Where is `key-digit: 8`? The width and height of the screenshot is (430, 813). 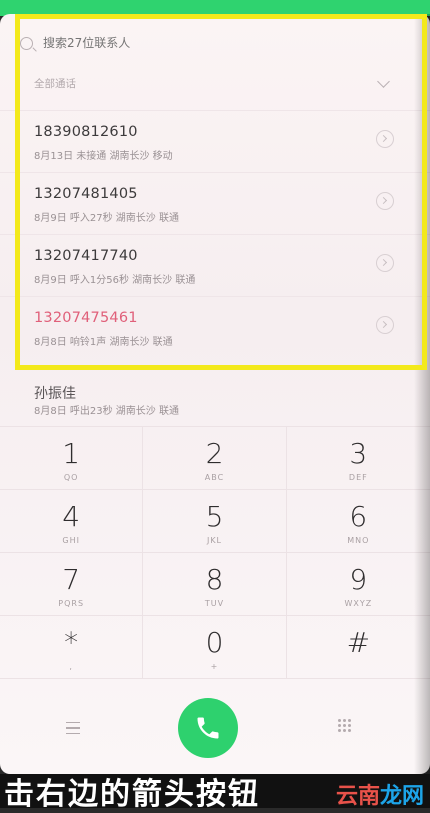 key-digit: 8 is located at coordinates (214, 579).